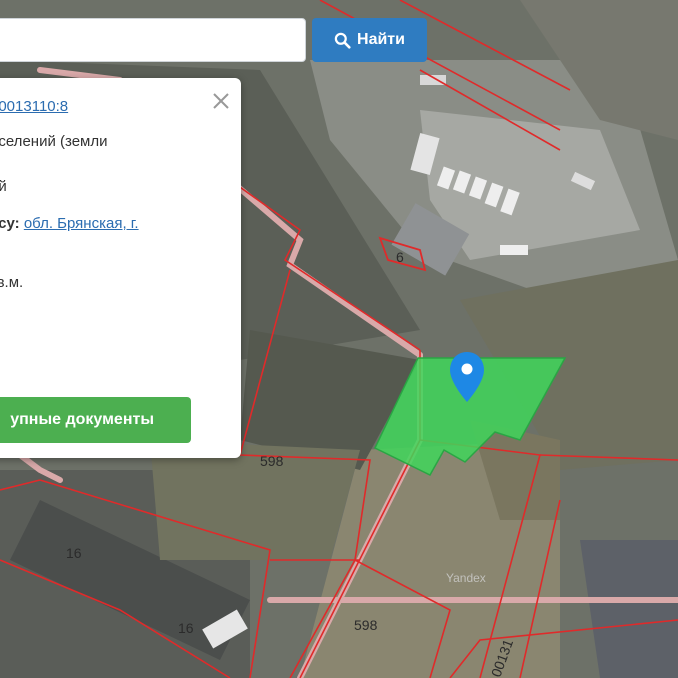 The image size is (678, 678). What do you see at coordinates (10, 223) in the screenshot?
I see `address-label: есу:` at bounding box center [10, 223].